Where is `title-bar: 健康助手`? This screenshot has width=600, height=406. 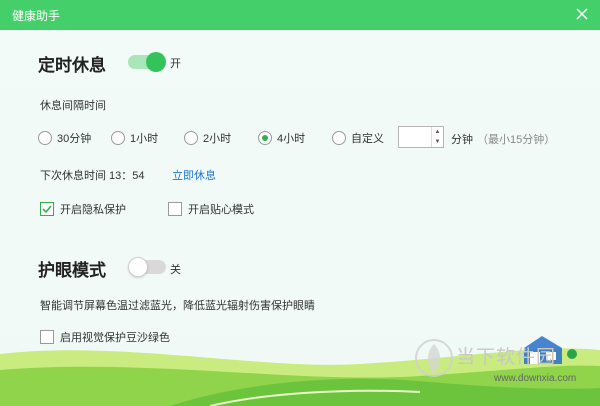 title-bar: 健康助手 is located at coordinates (300, 15).